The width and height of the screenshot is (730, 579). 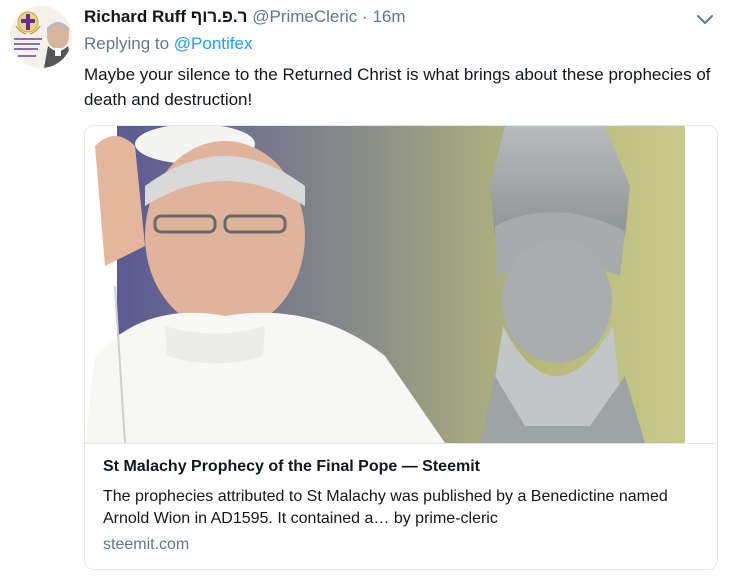 I want to click on replying-to-mention: @Pontifex, so click(x=213, y=43).